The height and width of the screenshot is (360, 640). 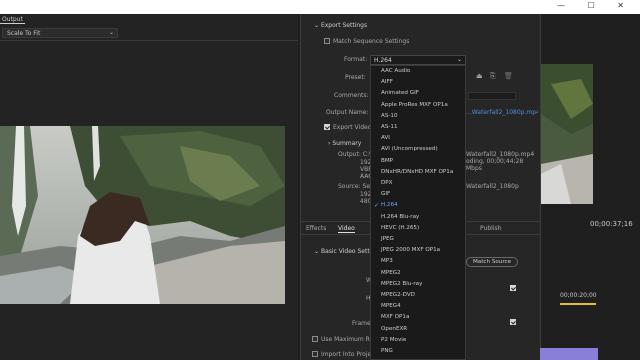 I want to click on format-option: JPEG 2000 MXF OP1a, so click(x=418, y=250).